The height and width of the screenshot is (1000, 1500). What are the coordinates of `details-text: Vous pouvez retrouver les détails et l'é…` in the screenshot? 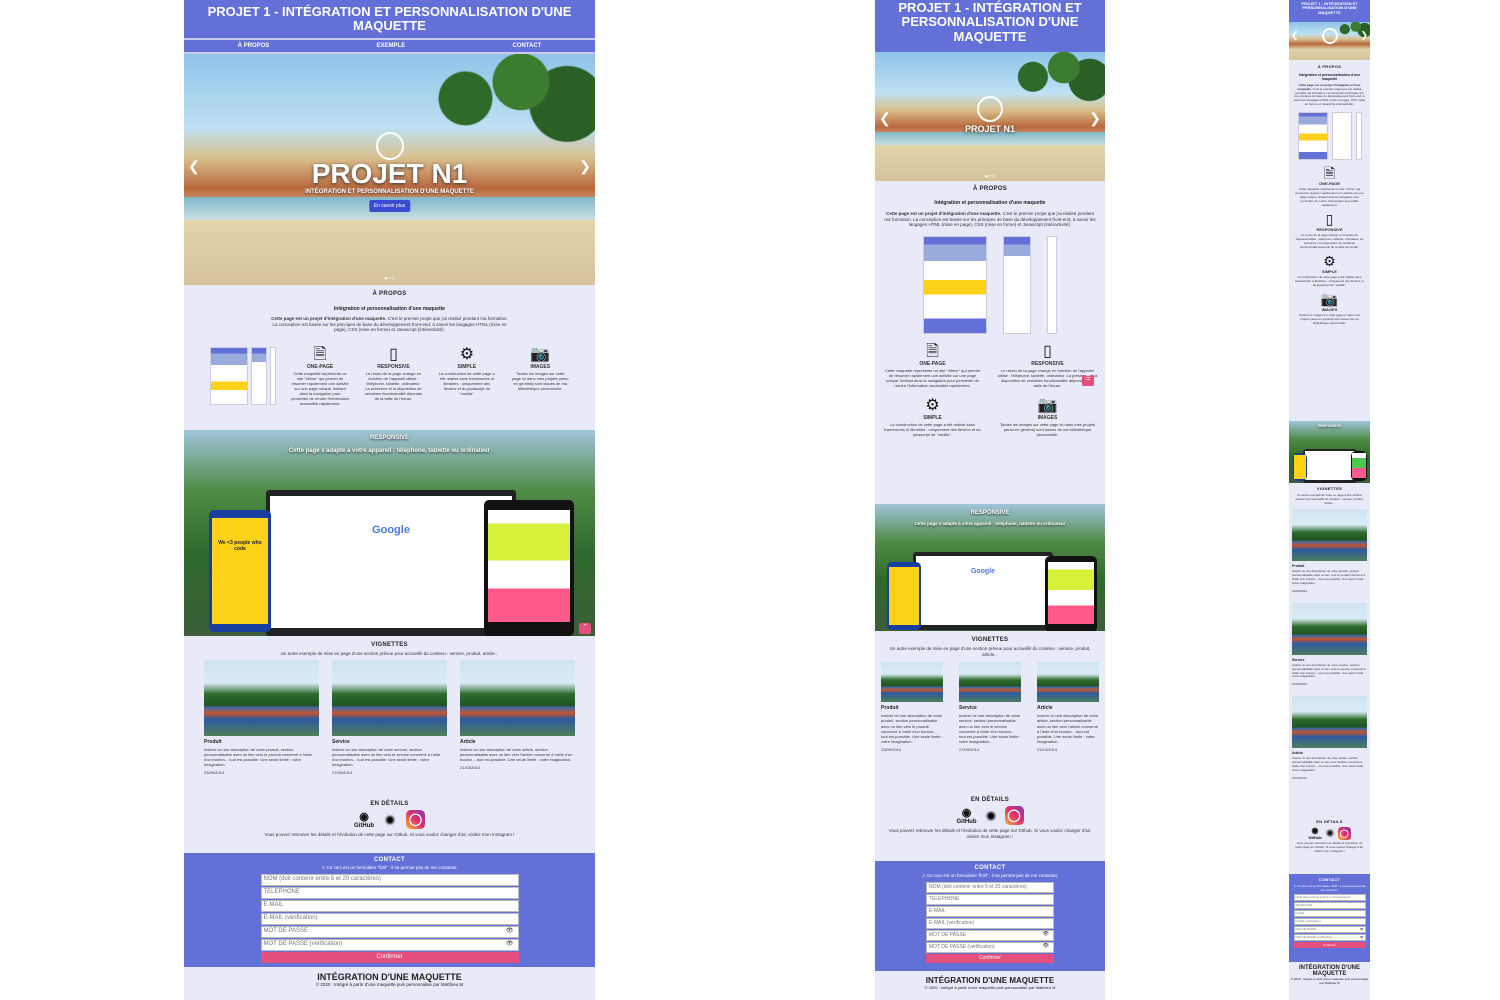 It's located at (389, 834).